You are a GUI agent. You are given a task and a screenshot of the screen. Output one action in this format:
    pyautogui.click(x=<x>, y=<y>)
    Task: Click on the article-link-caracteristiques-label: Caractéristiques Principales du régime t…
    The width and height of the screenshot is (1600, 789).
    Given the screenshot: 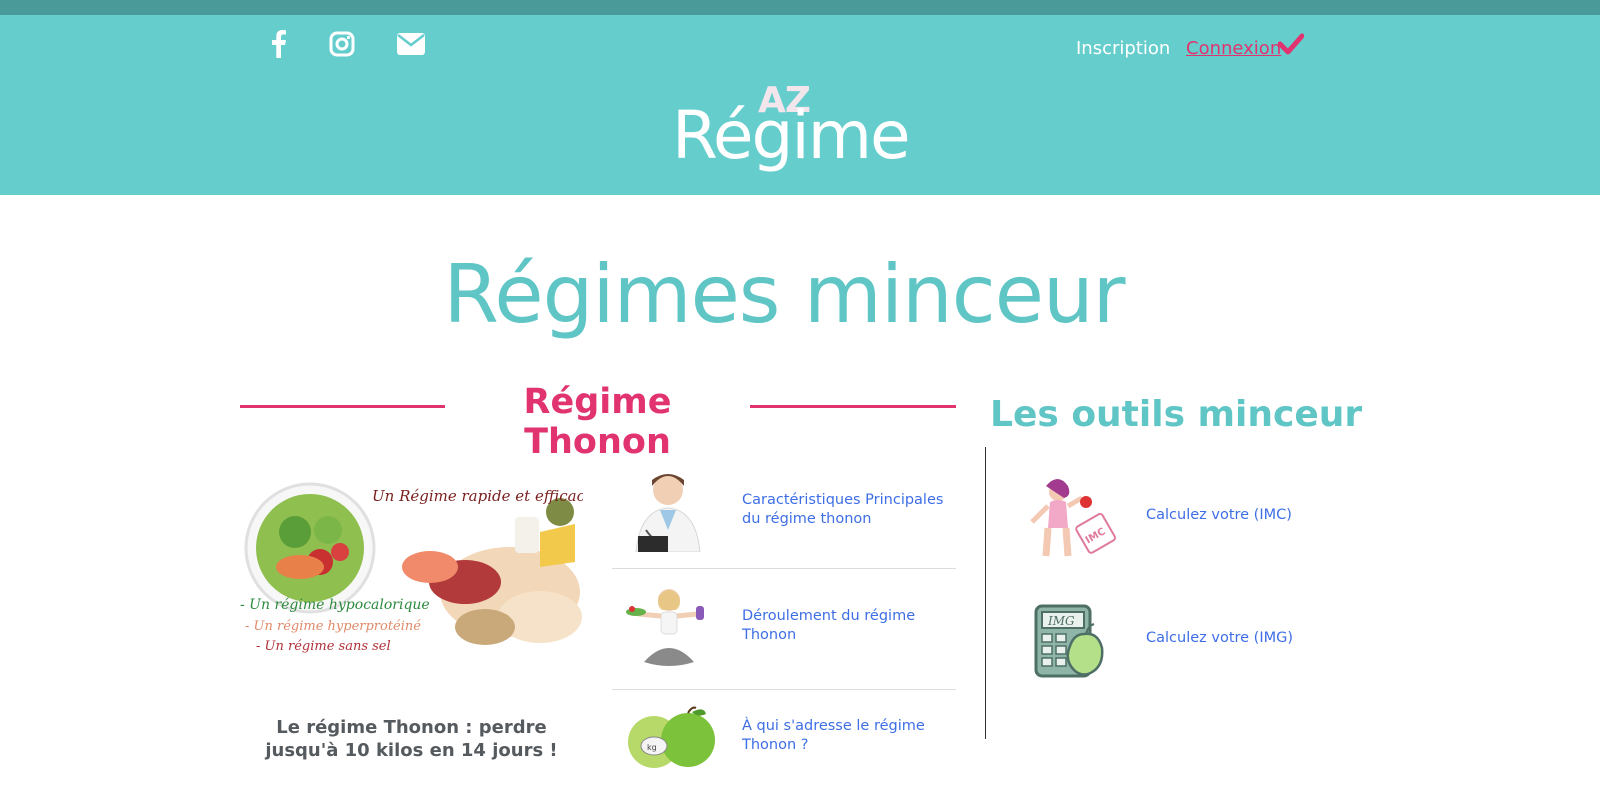 What is the action you would take?
    pyautogui.click(x=844, y=510)
    